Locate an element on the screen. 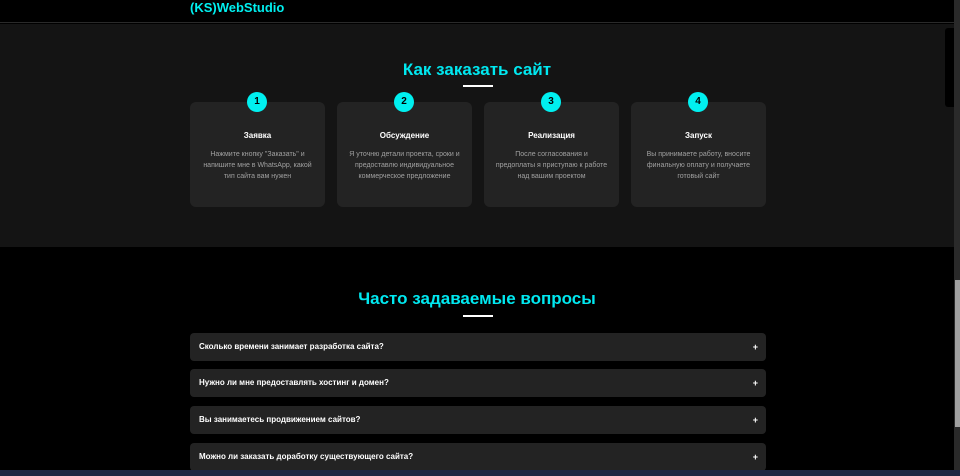 This screenshot has width=960, height=476. taskbar is located at coordinates (480, 473).